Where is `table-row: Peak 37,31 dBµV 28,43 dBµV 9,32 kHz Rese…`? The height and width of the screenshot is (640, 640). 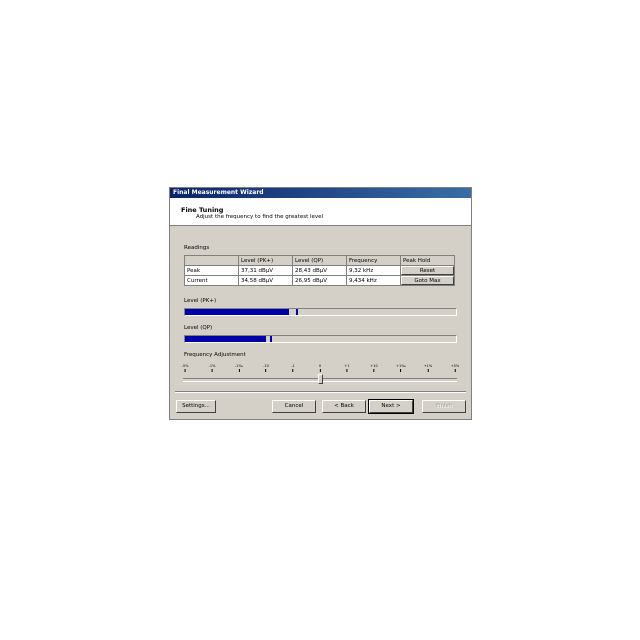 table-row: Peak 37,31 dBµV 28,43 dBµV 9,32 kHz Rese… is located at coordinates (319, 270).